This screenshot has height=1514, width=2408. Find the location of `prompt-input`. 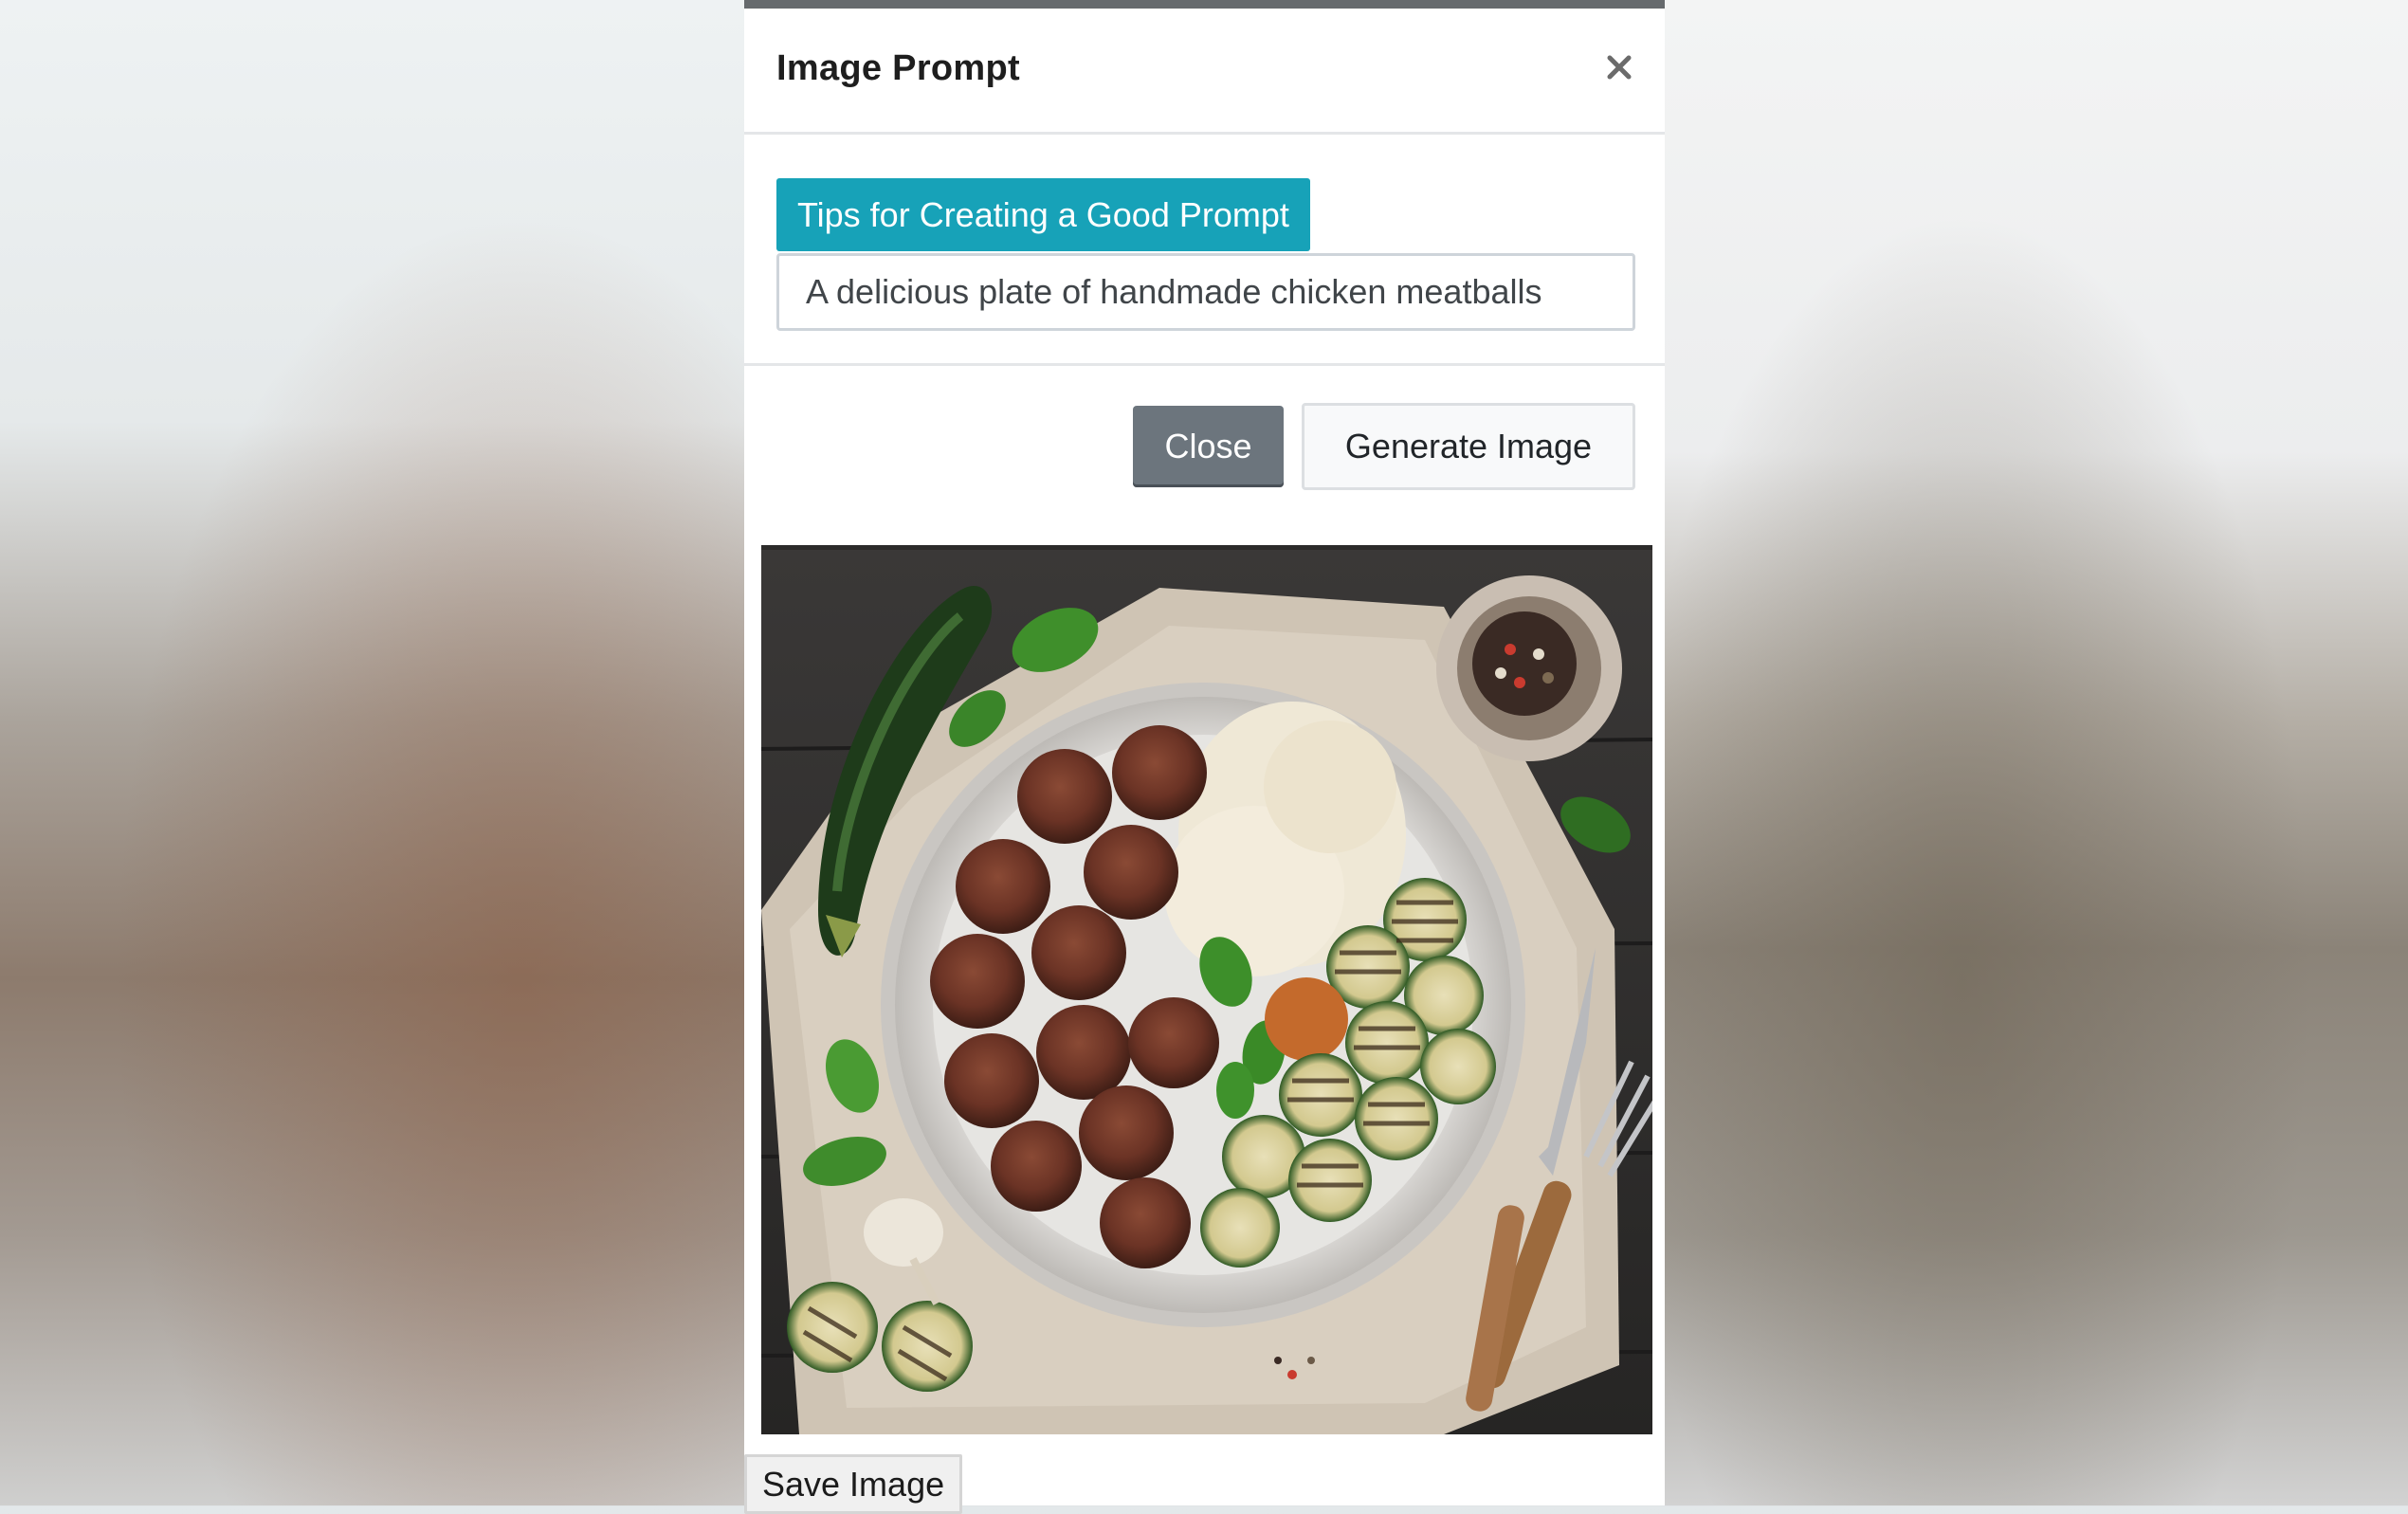

prompt-input is located at coordinates (1205, 292).